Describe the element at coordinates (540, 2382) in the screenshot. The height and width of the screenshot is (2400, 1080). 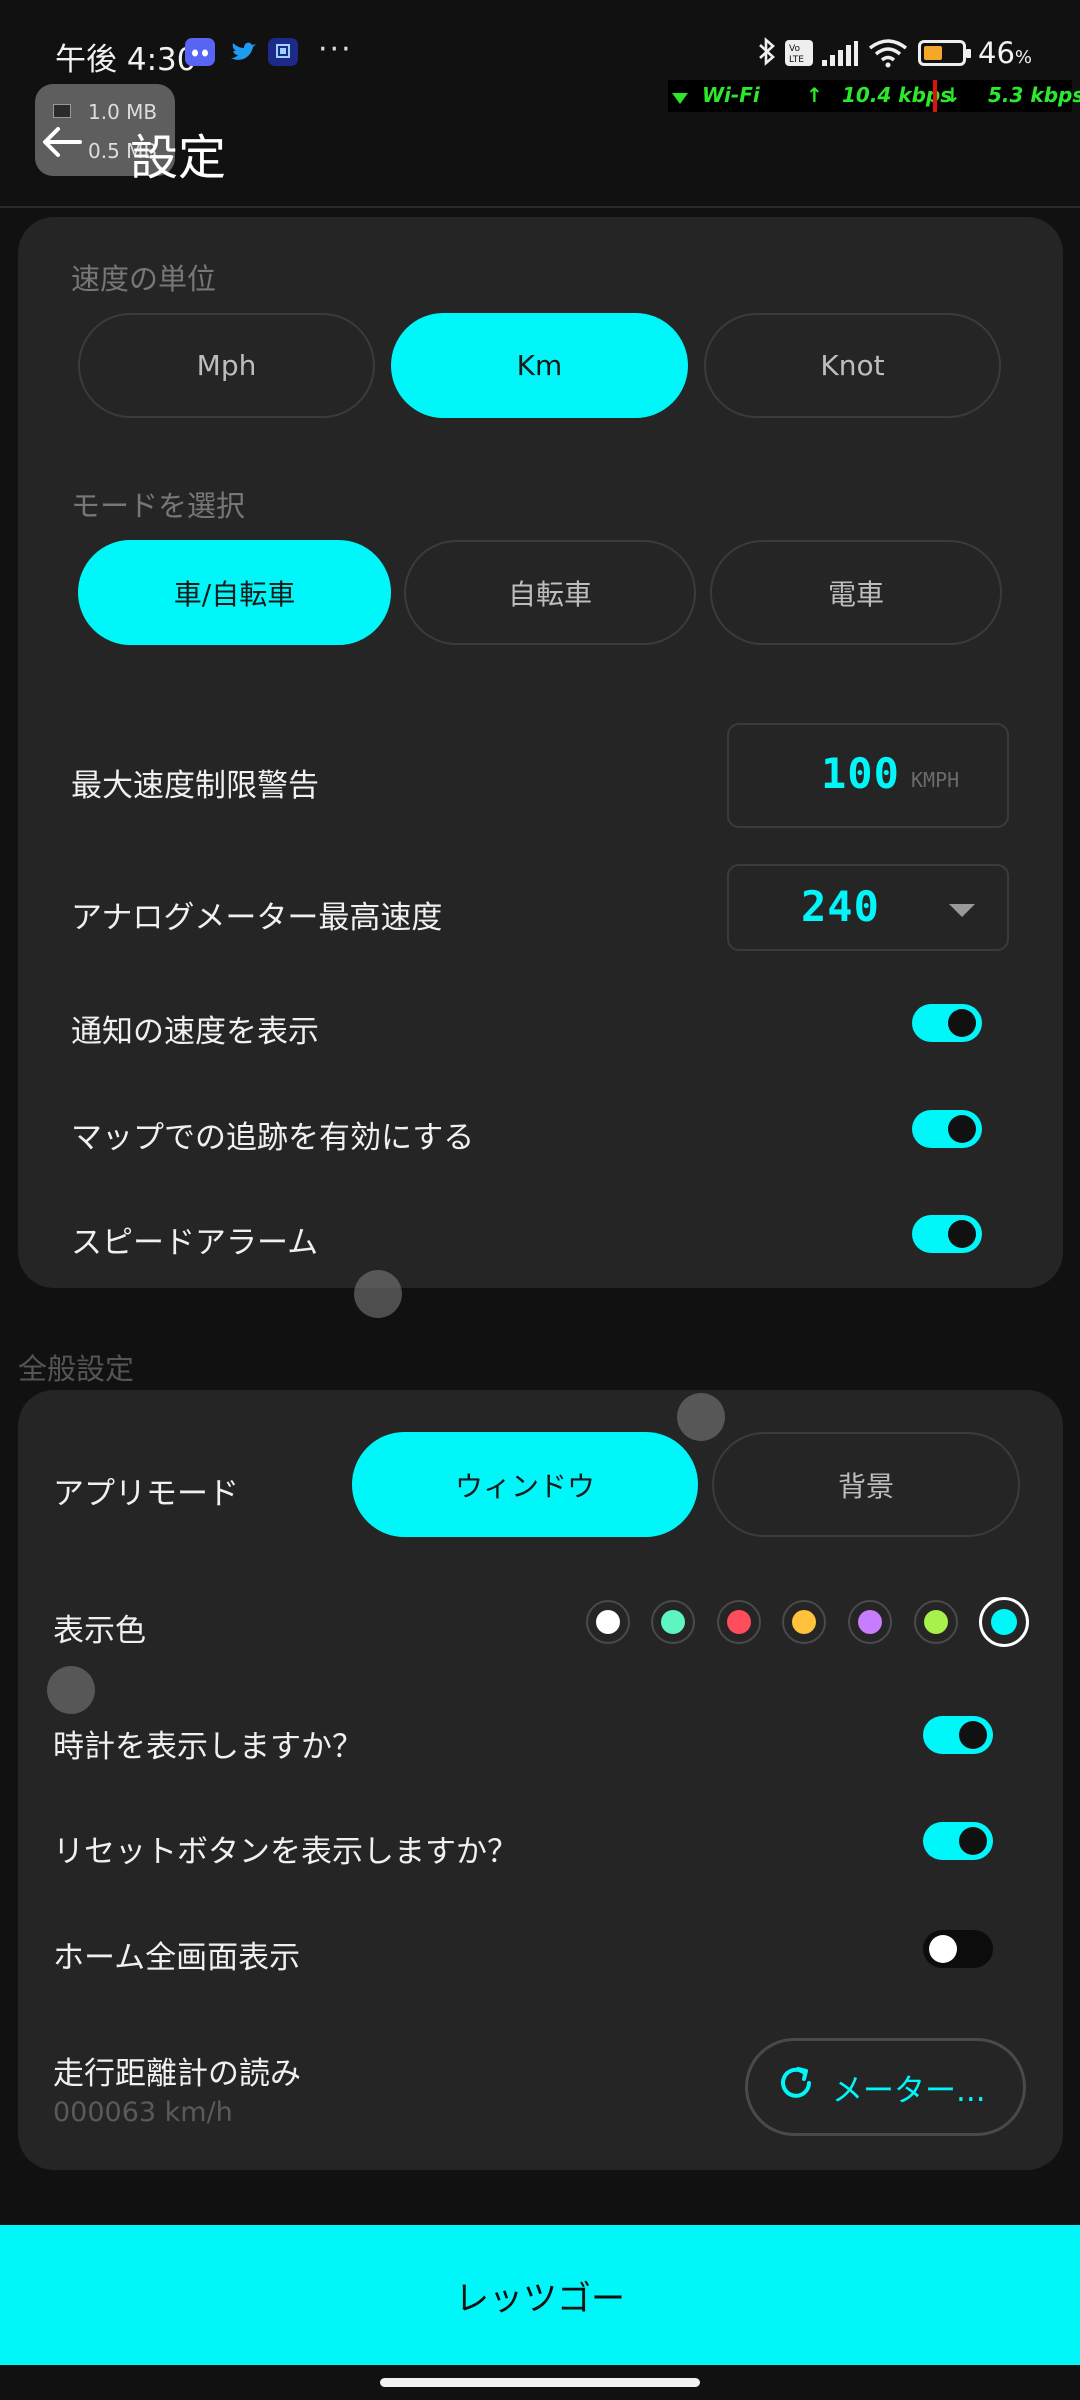
I see `home-indicator` at that location.